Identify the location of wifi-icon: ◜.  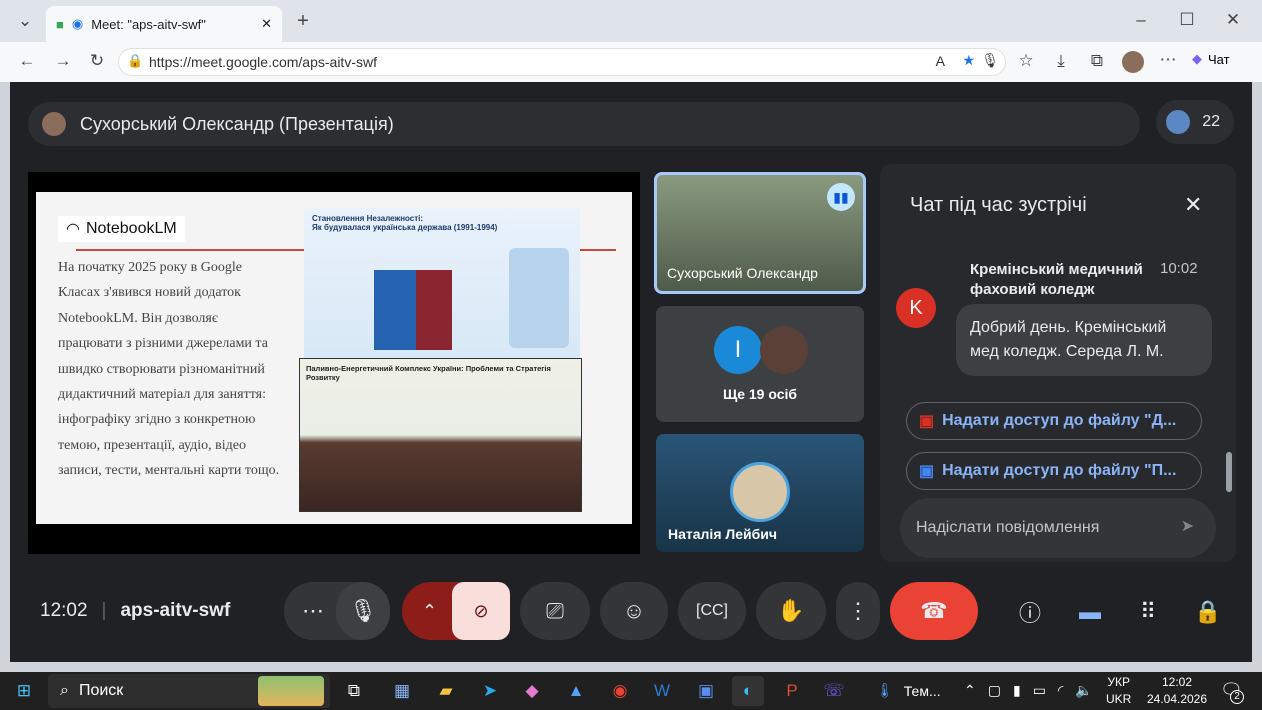
(1060, 690).